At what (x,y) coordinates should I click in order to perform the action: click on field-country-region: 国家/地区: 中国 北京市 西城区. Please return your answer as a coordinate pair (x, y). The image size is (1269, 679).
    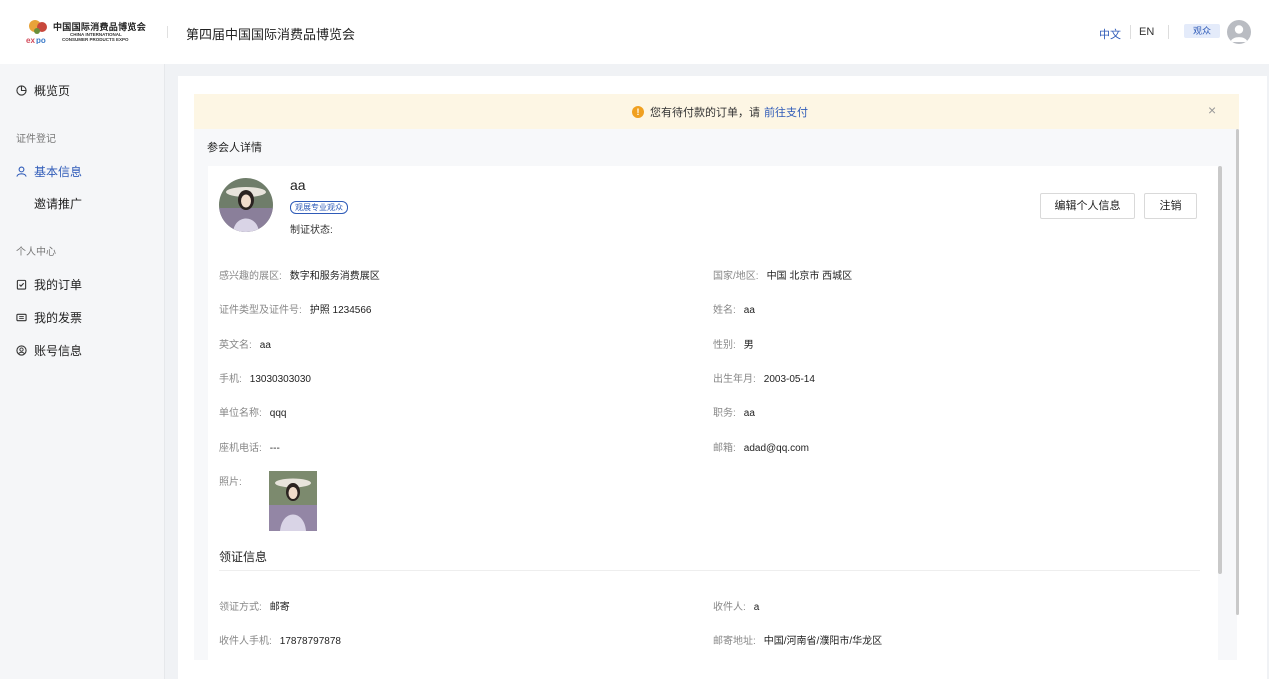
    Looking at the image, I should click on (783, 276).